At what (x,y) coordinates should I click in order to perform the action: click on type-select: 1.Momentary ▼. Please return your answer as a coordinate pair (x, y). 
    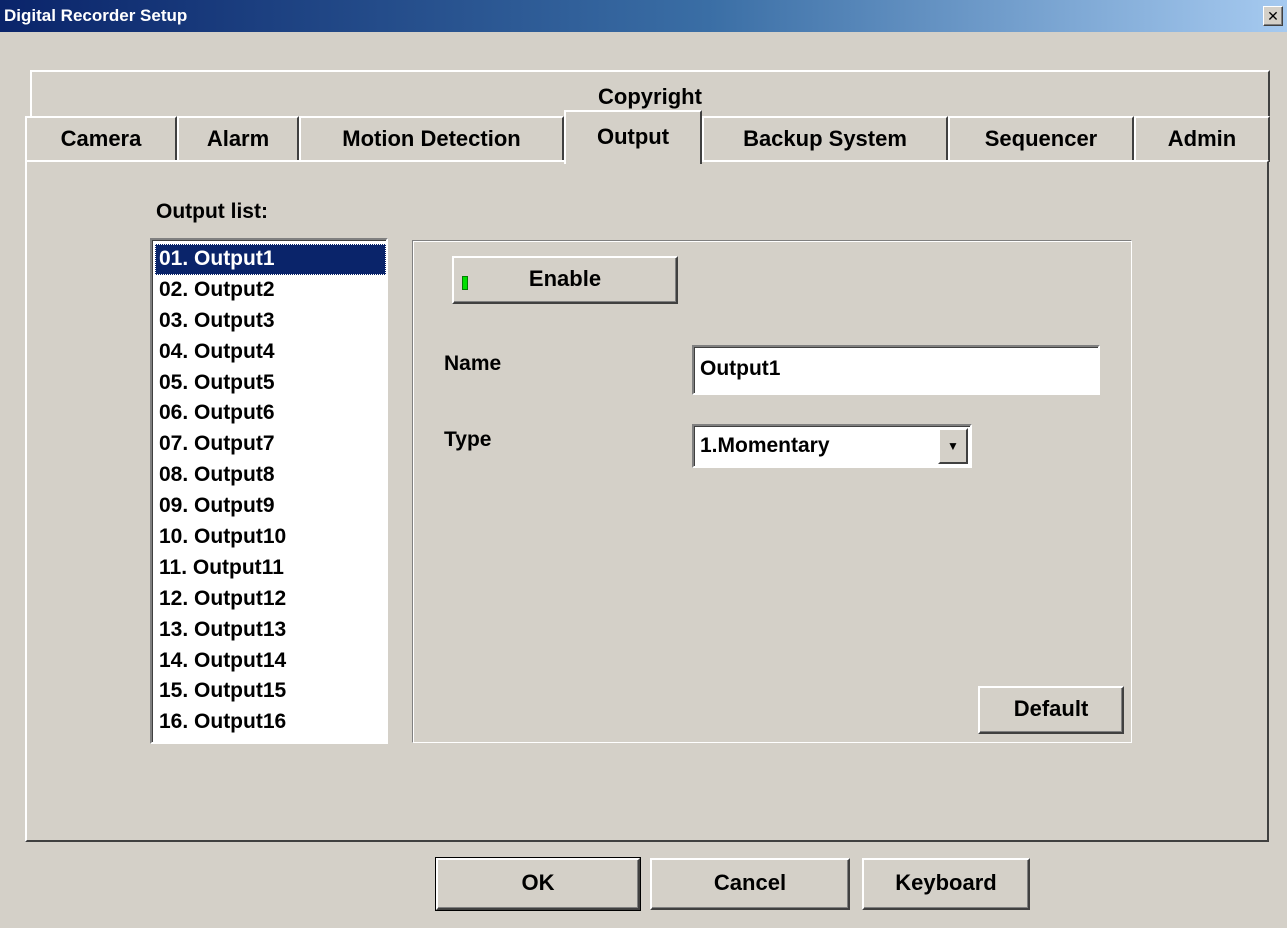
    Looking at the image, I should click on (832, 446).